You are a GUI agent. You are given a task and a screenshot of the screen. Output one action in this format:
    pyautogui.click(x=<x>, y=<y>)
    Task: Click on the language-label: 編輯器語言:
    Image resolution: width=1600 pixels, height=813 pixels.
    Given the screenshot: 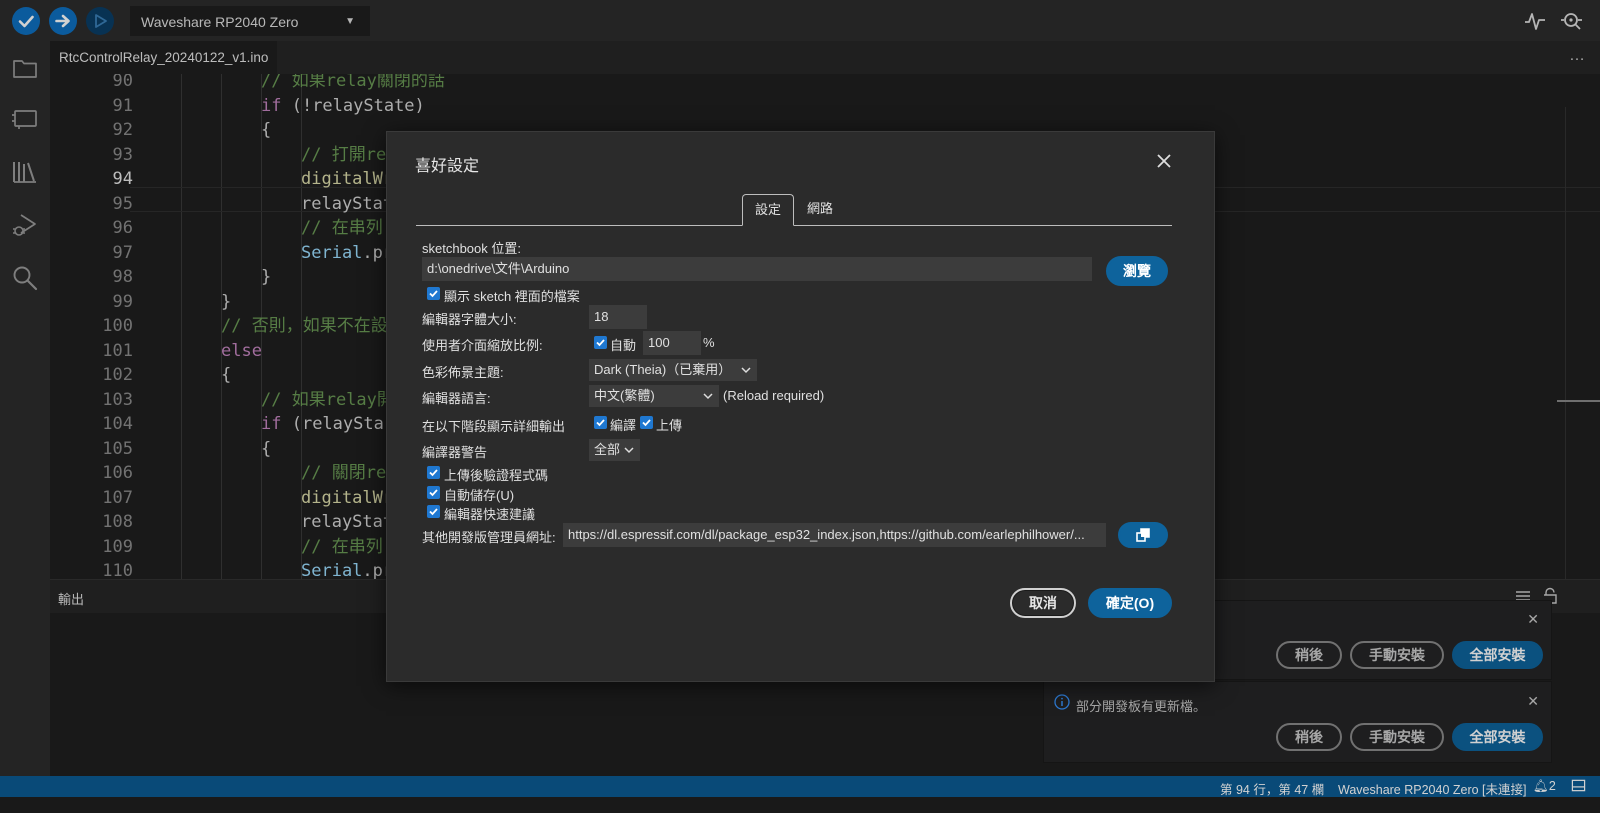 What is the action you would take?
    pyautogui.click(x=456, y=398)
    